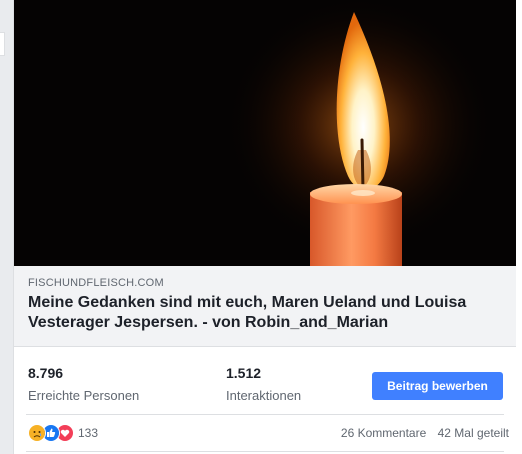 This screenshot has height=454, width=522. I want to click on reach-stat: 8.796 Erreichte Personen, so click(83, 384).